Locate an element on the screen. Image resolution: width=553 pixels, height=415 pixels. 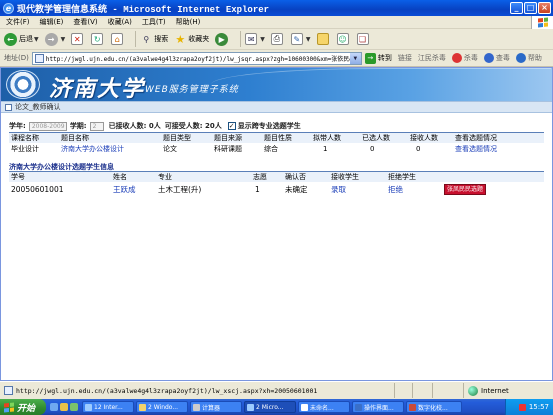
favorites-button: ★ 收藏夹 is located at coordinates (191, 39).